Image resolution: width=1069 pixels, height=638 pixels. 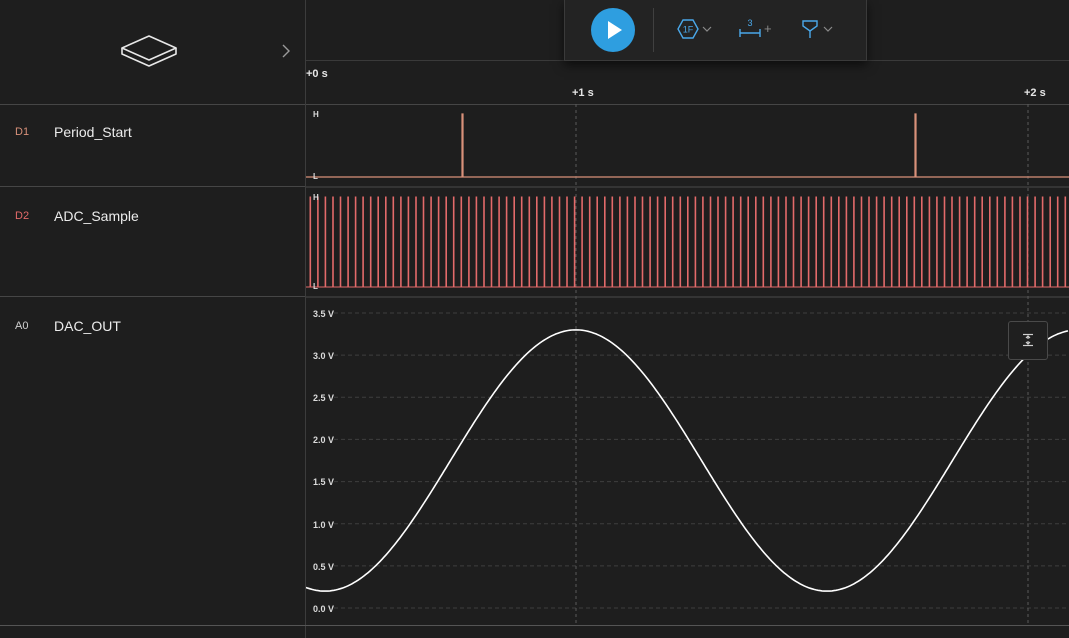 What do you see at coordinates (96, 216) in the screenshot?
I see `channel-name: ADC_Sample` at bounding box center [96, 216].